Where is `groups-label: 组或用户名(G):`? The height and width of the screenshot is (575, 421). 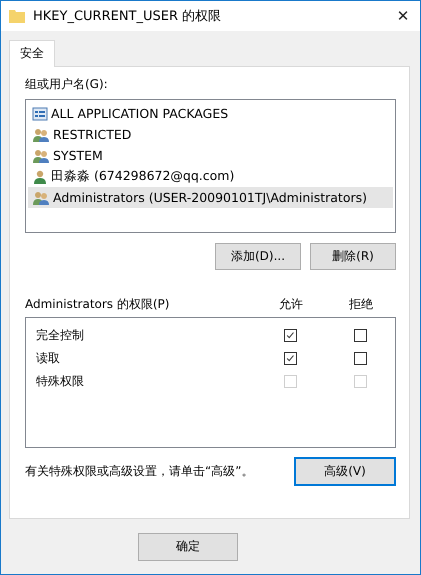
groups-label: 组或用户名(G): is located at coordinates (67, 84).